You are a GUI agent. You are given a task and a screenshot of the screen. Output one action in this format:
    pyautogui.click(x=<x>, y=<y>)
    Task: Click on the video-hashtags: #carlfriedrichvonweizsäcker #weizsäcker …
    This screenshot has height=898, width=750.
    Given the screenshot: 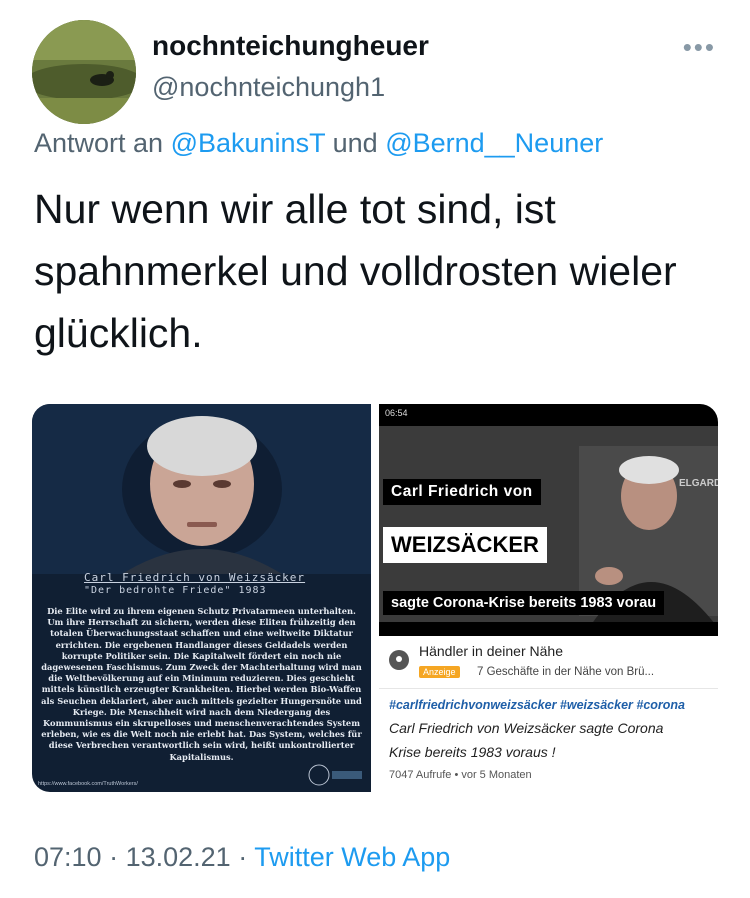 What is the action you would take?
    pyautogui.click(x=537, y=705)
    